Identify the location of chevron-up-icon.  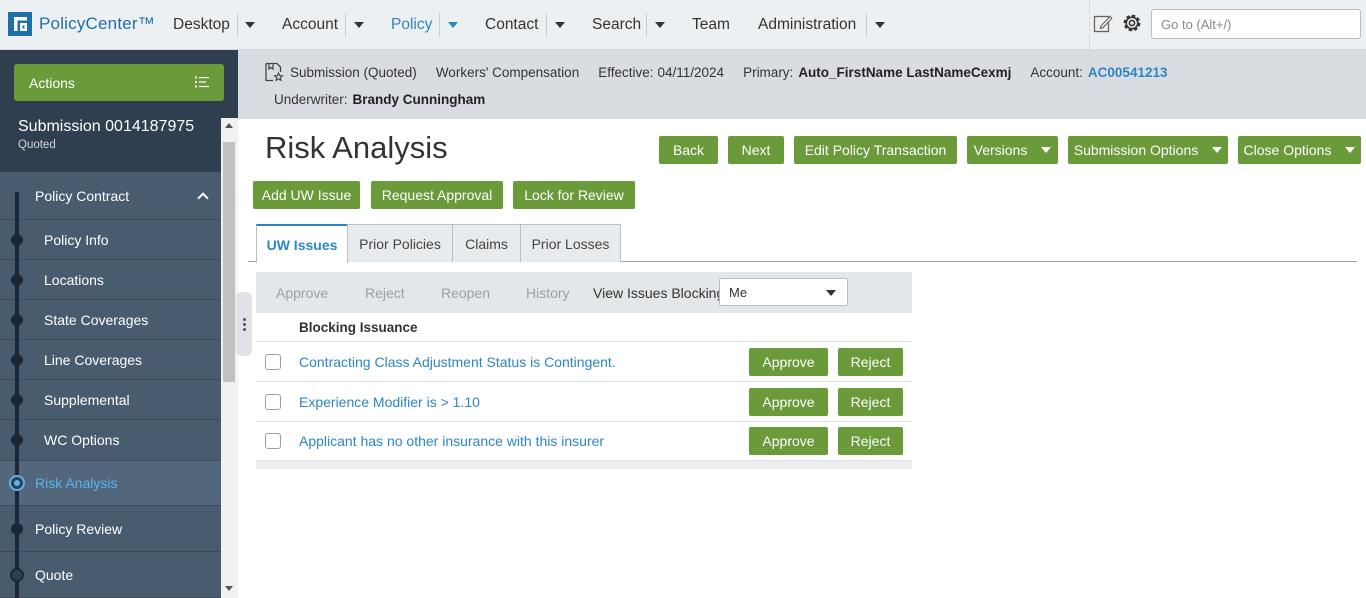
(203, 198).